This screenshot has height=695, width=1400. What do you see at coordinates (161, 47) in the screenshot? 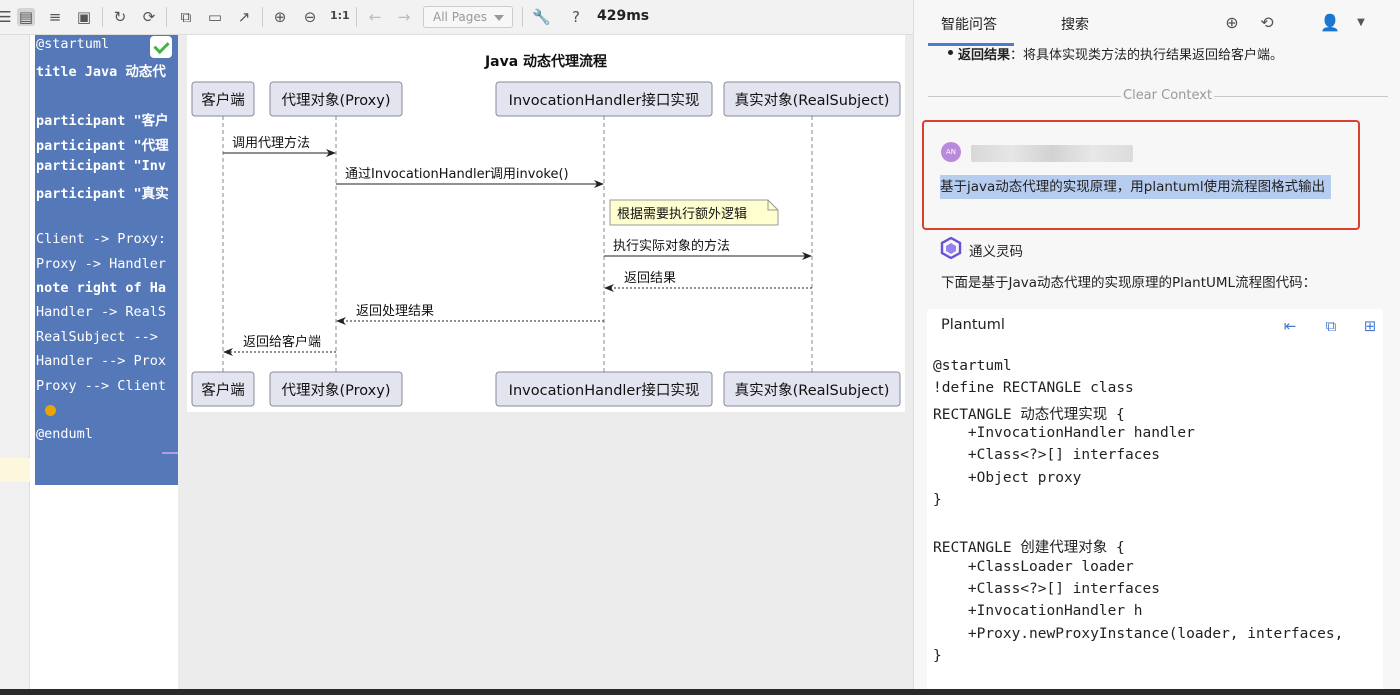
I see `valid-syntax-icon` at bounding box center [161, 47].